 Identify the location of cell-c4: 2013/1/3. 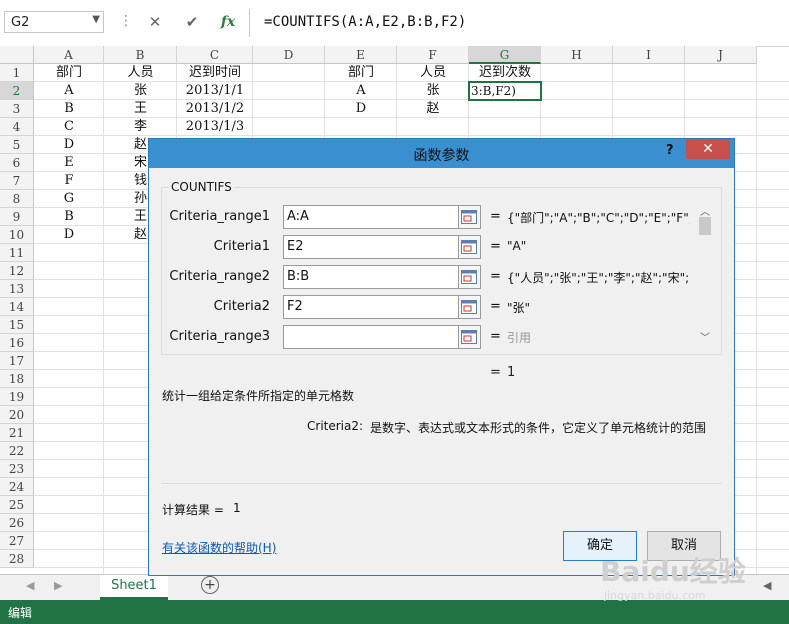
(215, 127).